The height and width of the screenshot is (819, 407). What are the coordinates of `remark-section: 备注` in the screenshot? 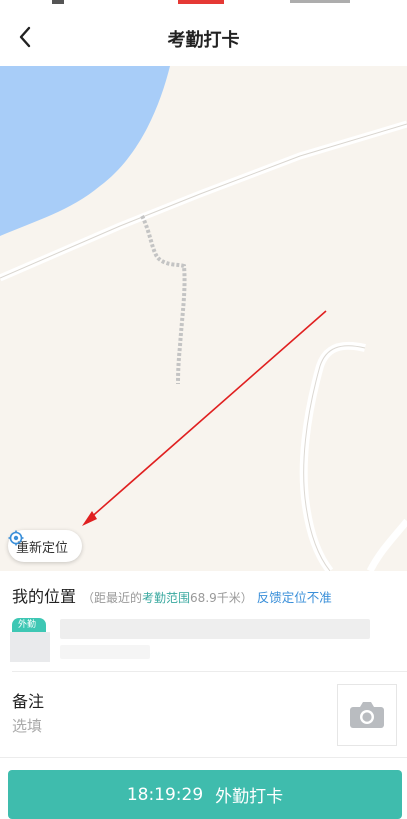 It's located at (203, 714).